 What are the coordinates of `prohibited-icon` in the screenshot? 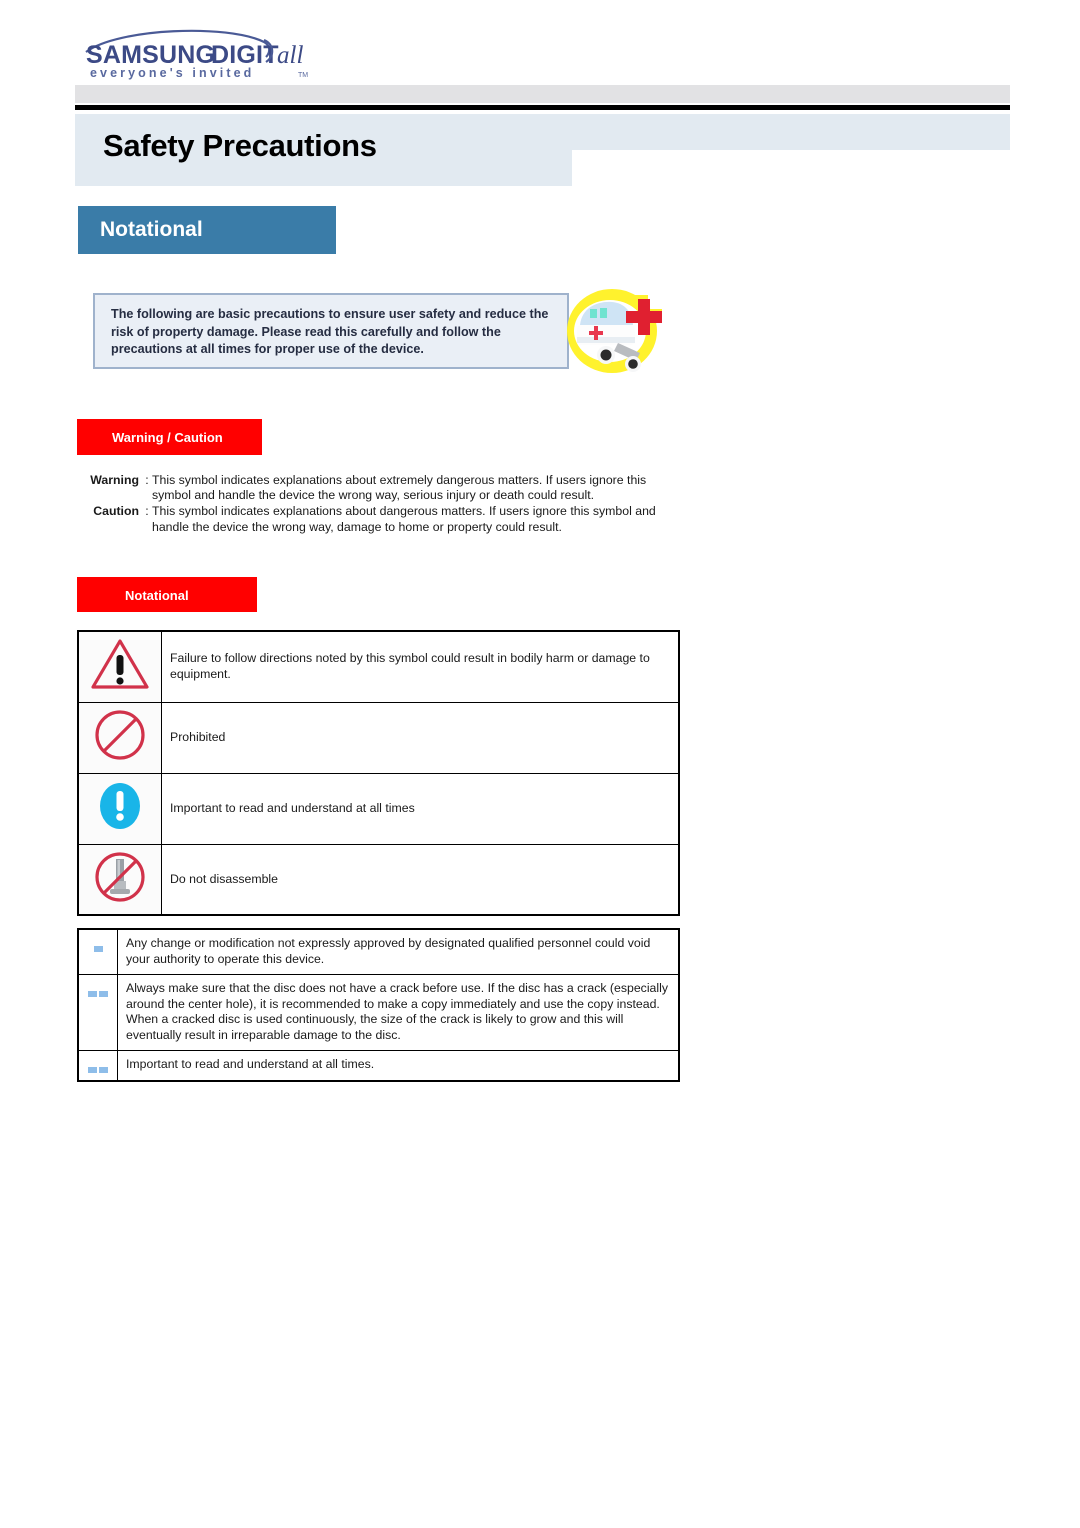 It's located at (119, 737).